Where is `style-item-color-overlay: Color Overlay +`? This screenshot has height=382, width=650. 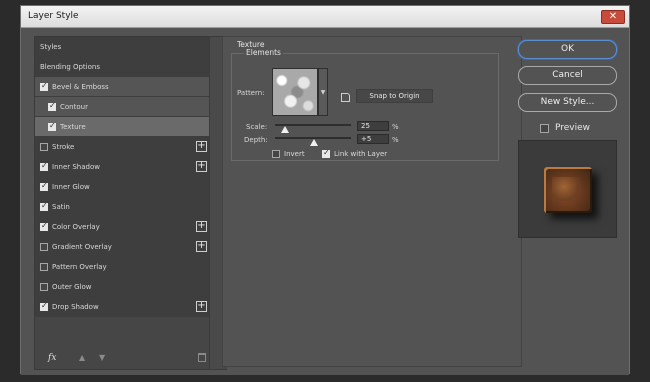 style-item-color-overlay: Color Overlay + is located at coordinates (122, 227).